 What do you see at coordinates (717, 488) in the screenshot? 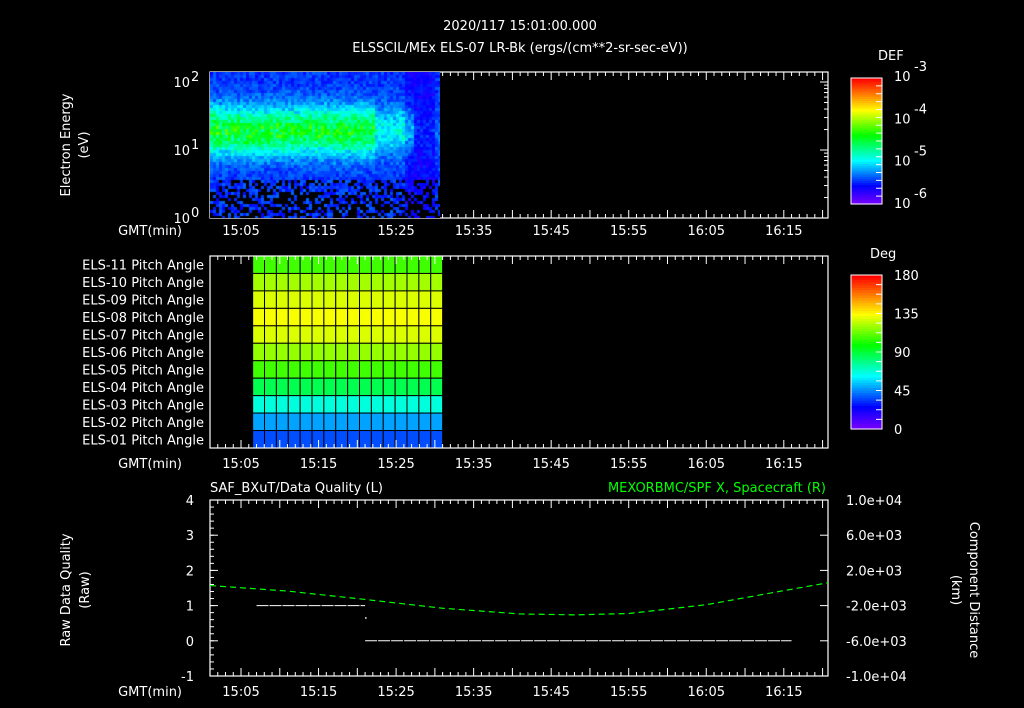
I see `quality-title-right: MEXORBMC/SPF X, Spacecraft (R)` at bounding box center [717, 488].